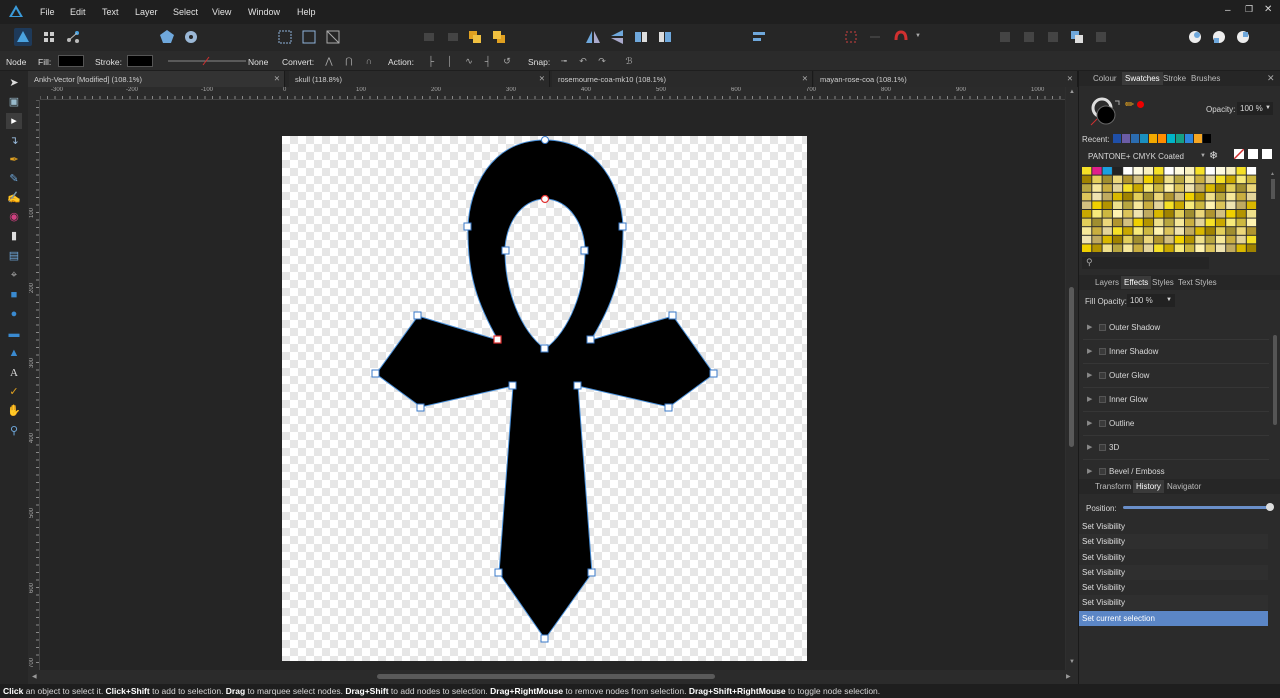 The height and width of the screenshot is (698, 1280). Describe the element at coordinates (14, 236) in the screenshot. I see `transparency-tool-icon: ▮` at that location.